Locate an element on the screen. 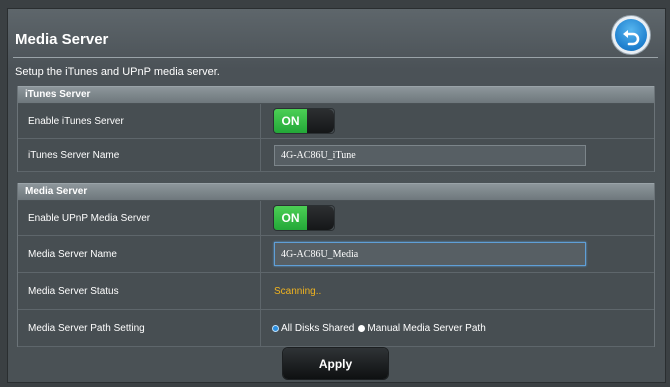 Image resolution: width=670 pixels, height=387 pixels. radio-manual-path: Manual Media Server Path is located at coordinates (422, 328).